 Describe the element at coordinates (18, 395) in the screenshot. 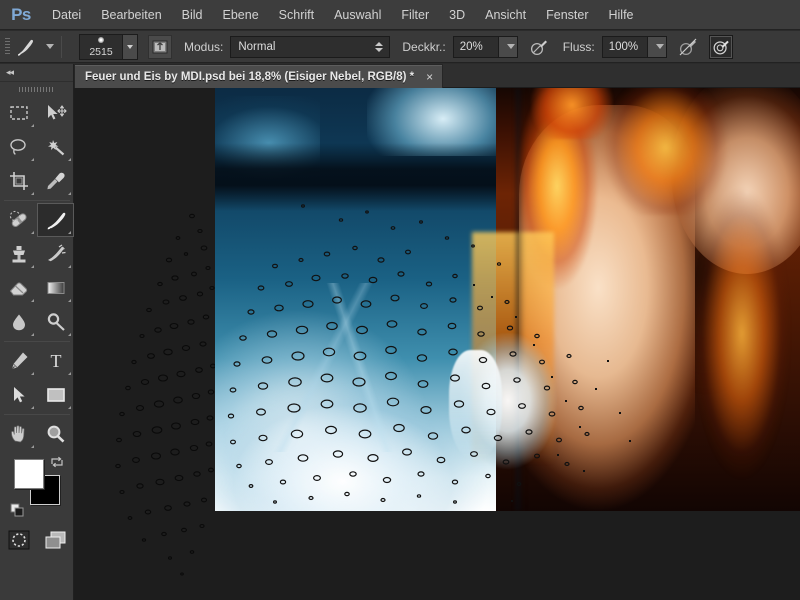

I see `tool-path-selection` at that location.